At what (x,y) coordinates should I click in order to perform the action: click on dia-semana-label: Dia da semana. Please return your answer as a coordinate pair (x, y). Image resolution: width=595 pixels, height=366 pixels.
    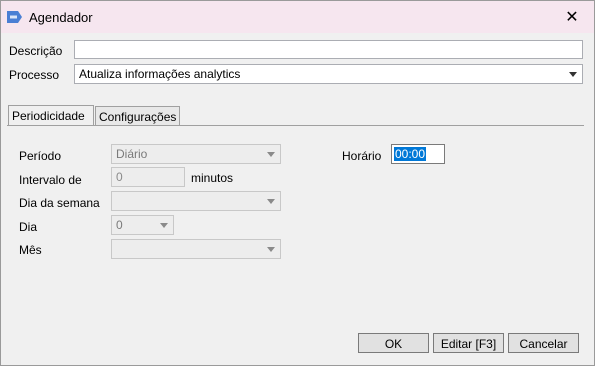
    Looking at the image, I should click on (59, 203).